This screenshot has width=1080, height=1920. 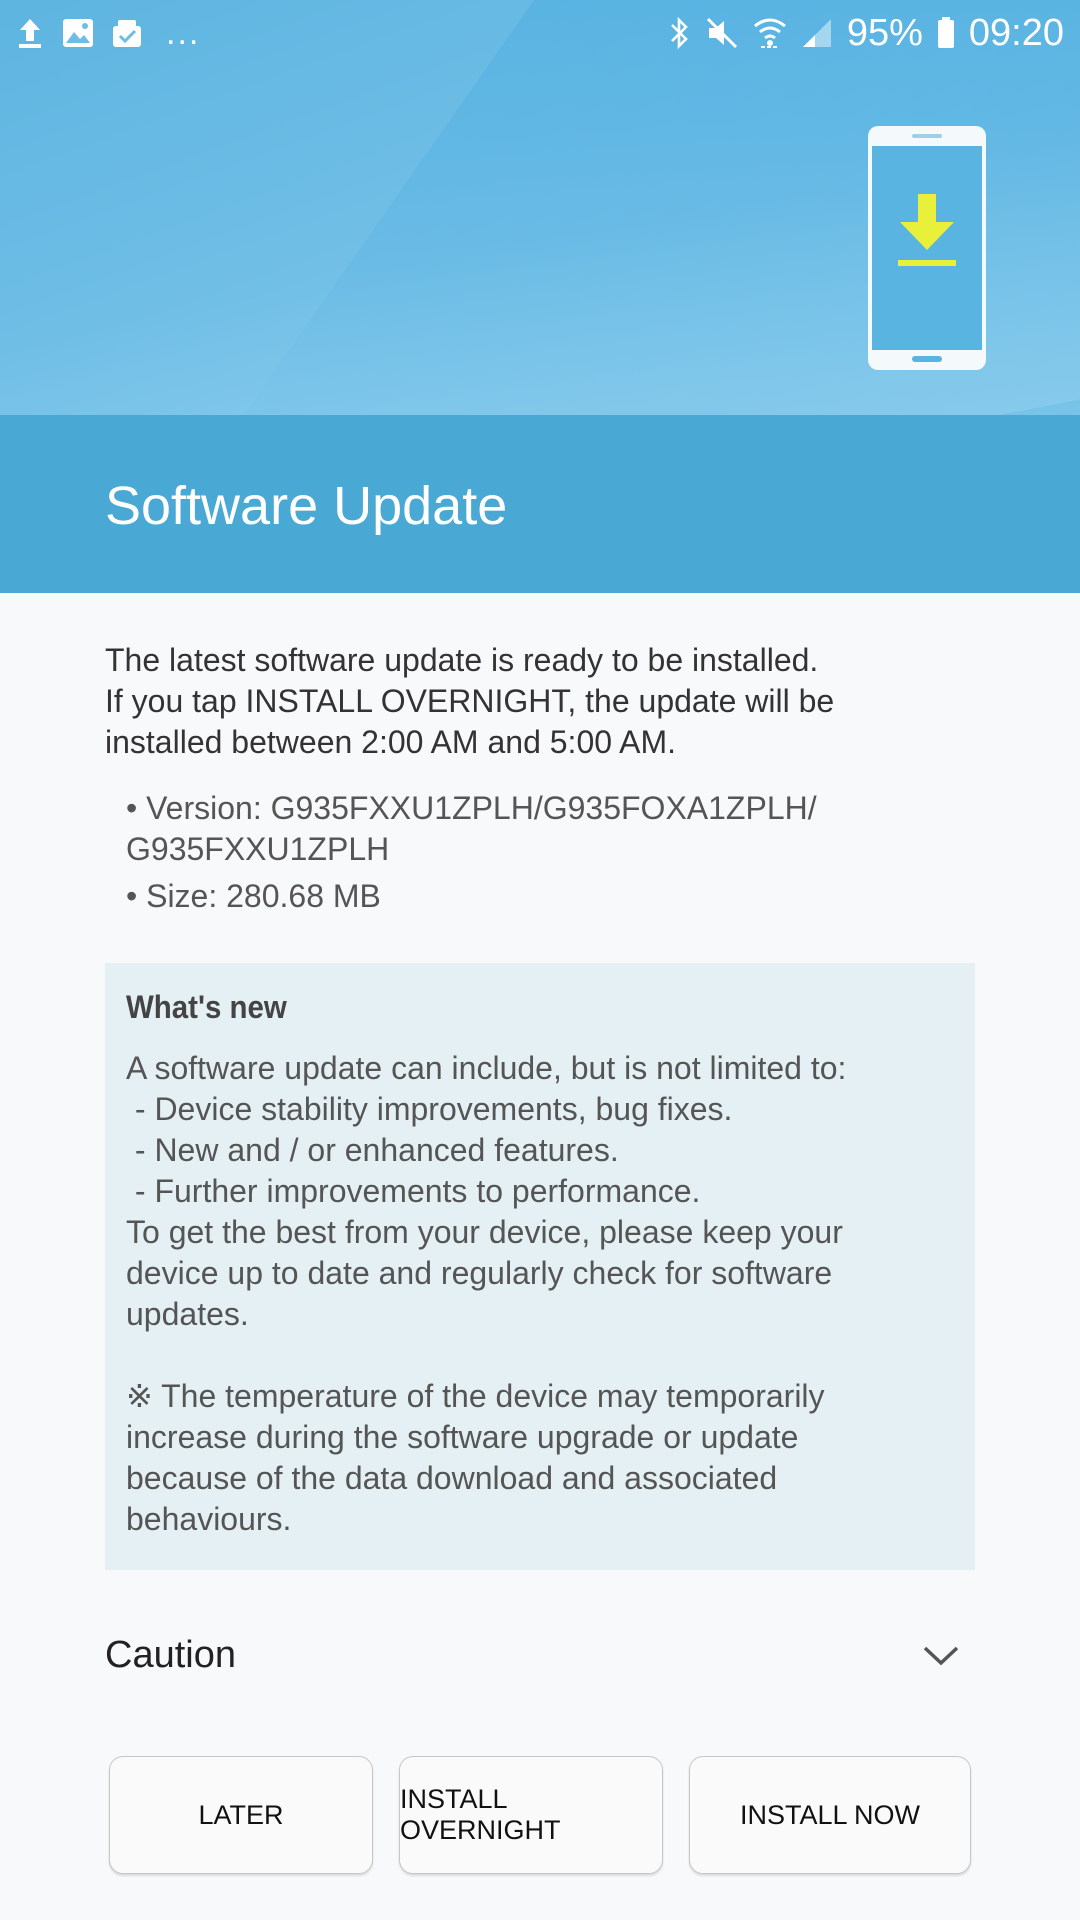 I want to click on mute-icon, so click(x=722, y=33).